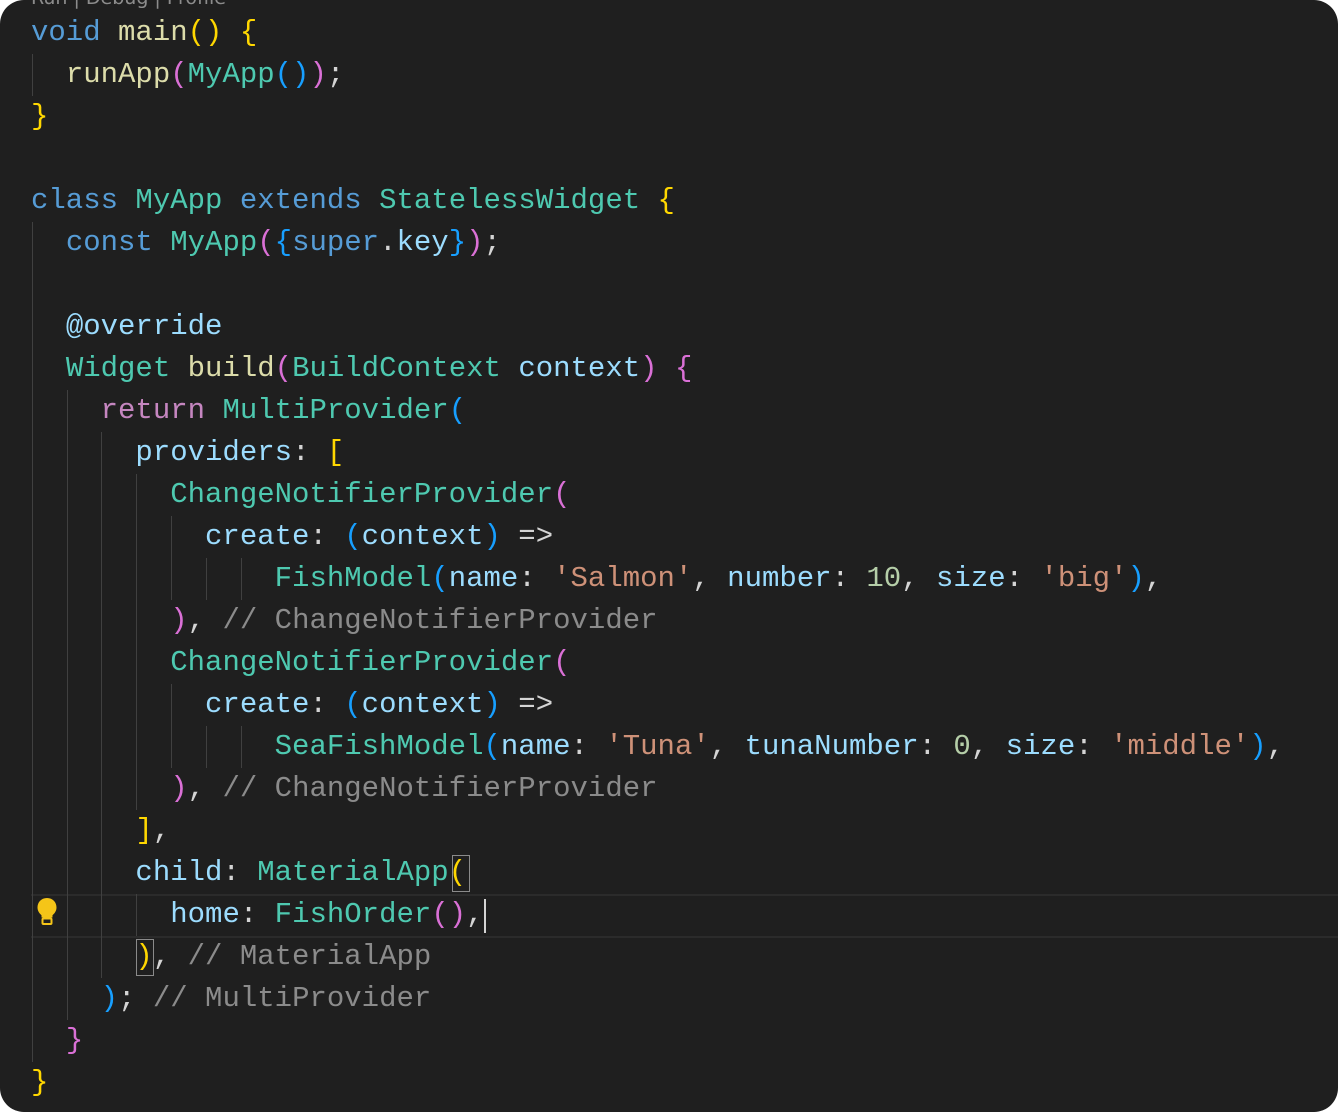 Image resolution: width=1338 pixels, height=1112 pixels. What do you see at coordinates (292, 74) in the screenshot?
I see `code-token: ()` at bounding box center [292, 74].